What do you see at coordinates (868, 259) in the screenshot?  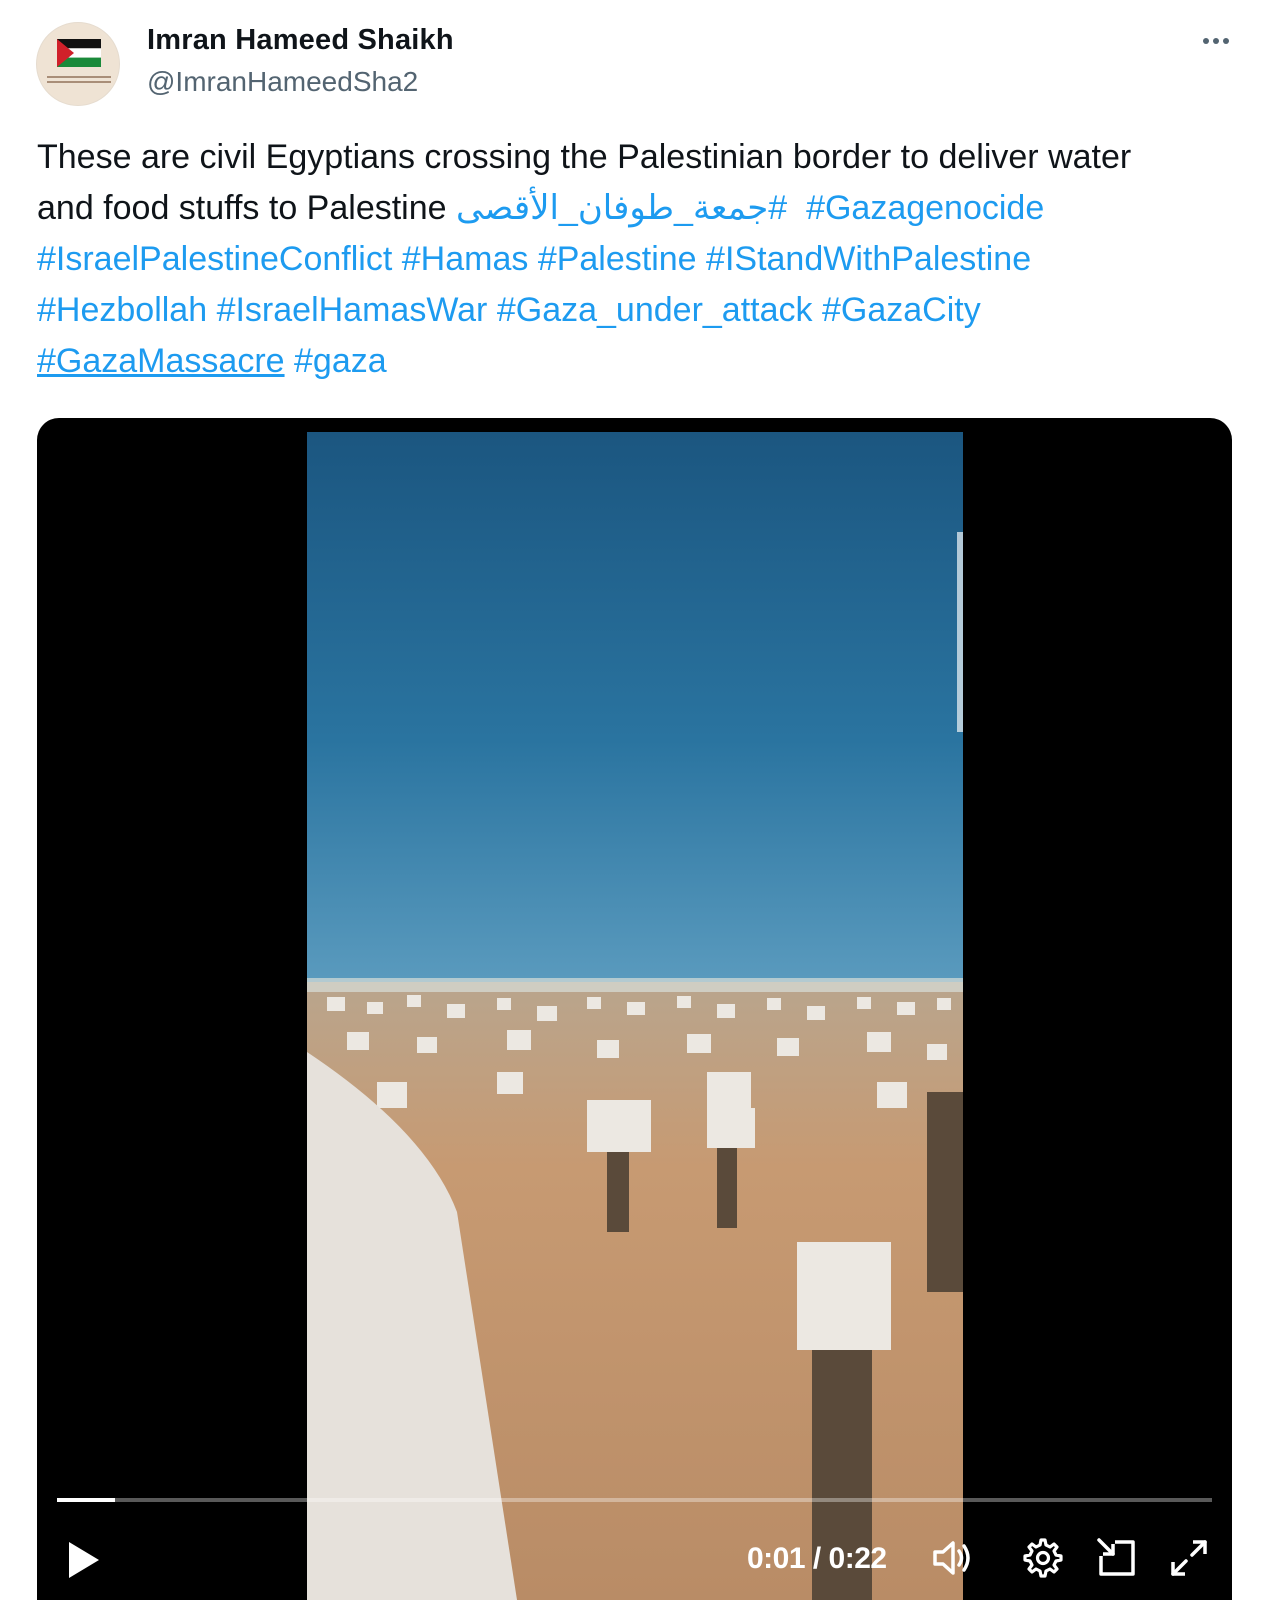 I see `hashtag-link: #IStandWithPalestine` at bounding box center [868, 259].